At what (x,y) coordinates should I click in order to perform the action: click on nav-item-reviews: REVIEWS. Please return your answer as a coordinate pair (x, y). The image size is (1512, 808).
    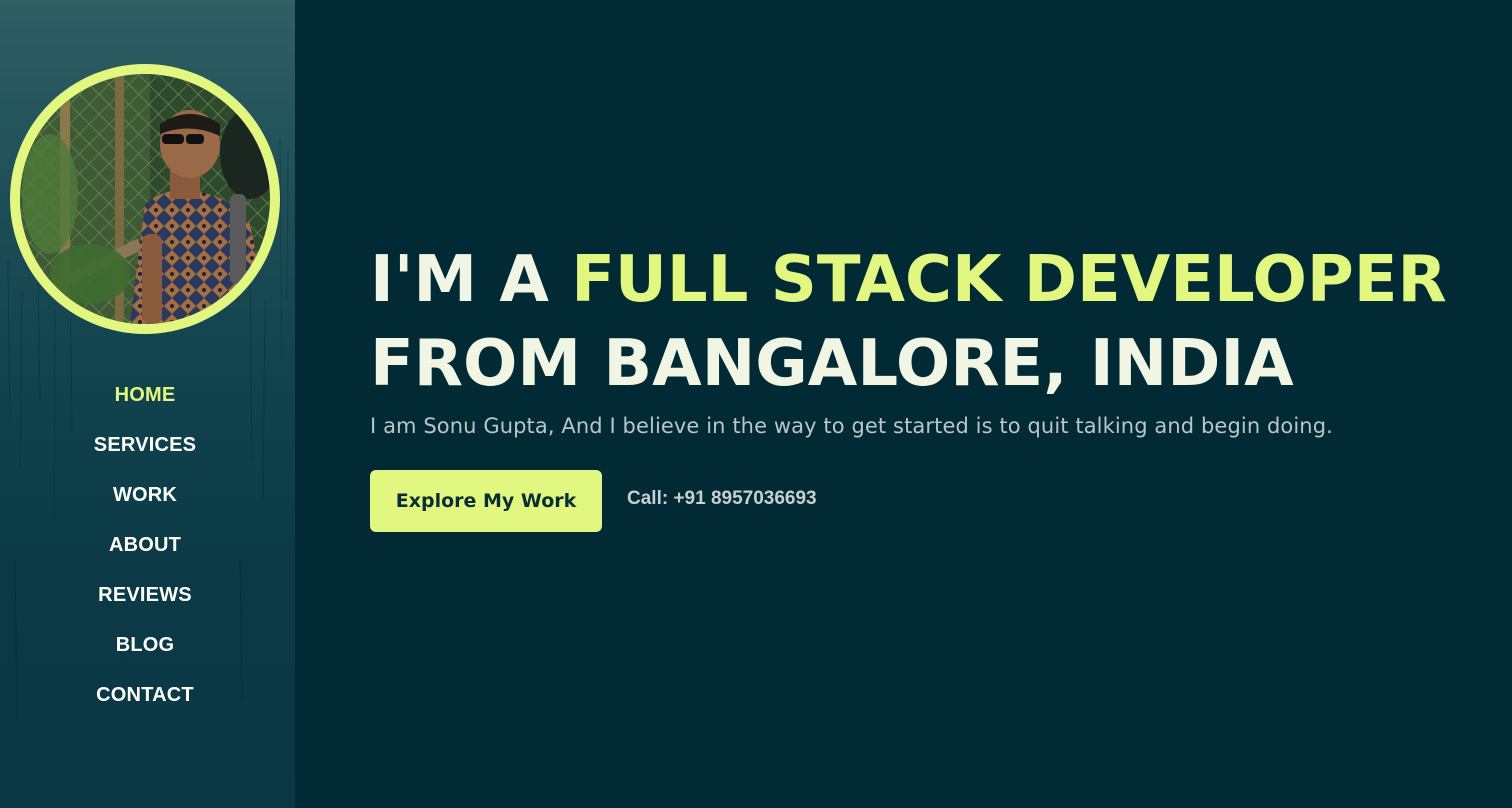
    Looking at the image, I should click on (145, 600).